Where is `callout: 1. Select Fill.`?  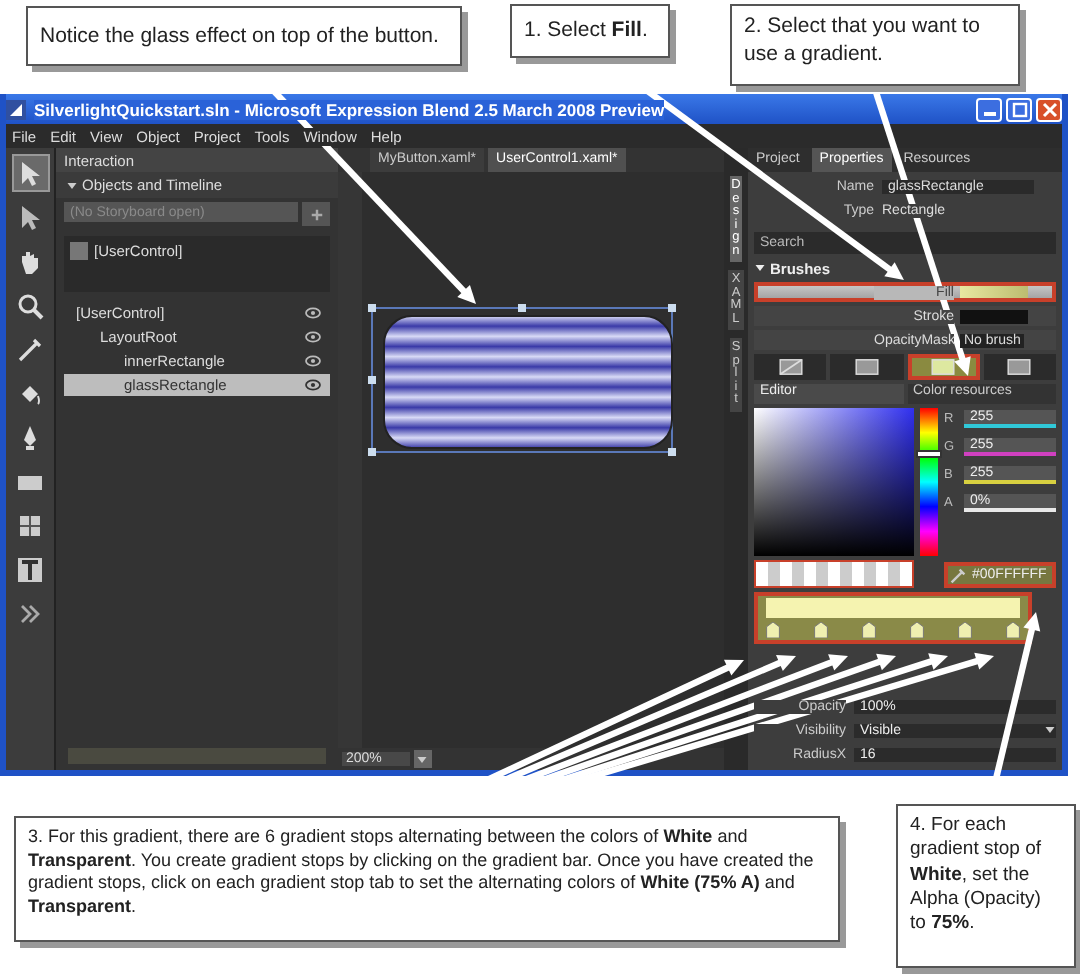 callout: 1. Select Fill. is located at coordinates (590, 31).